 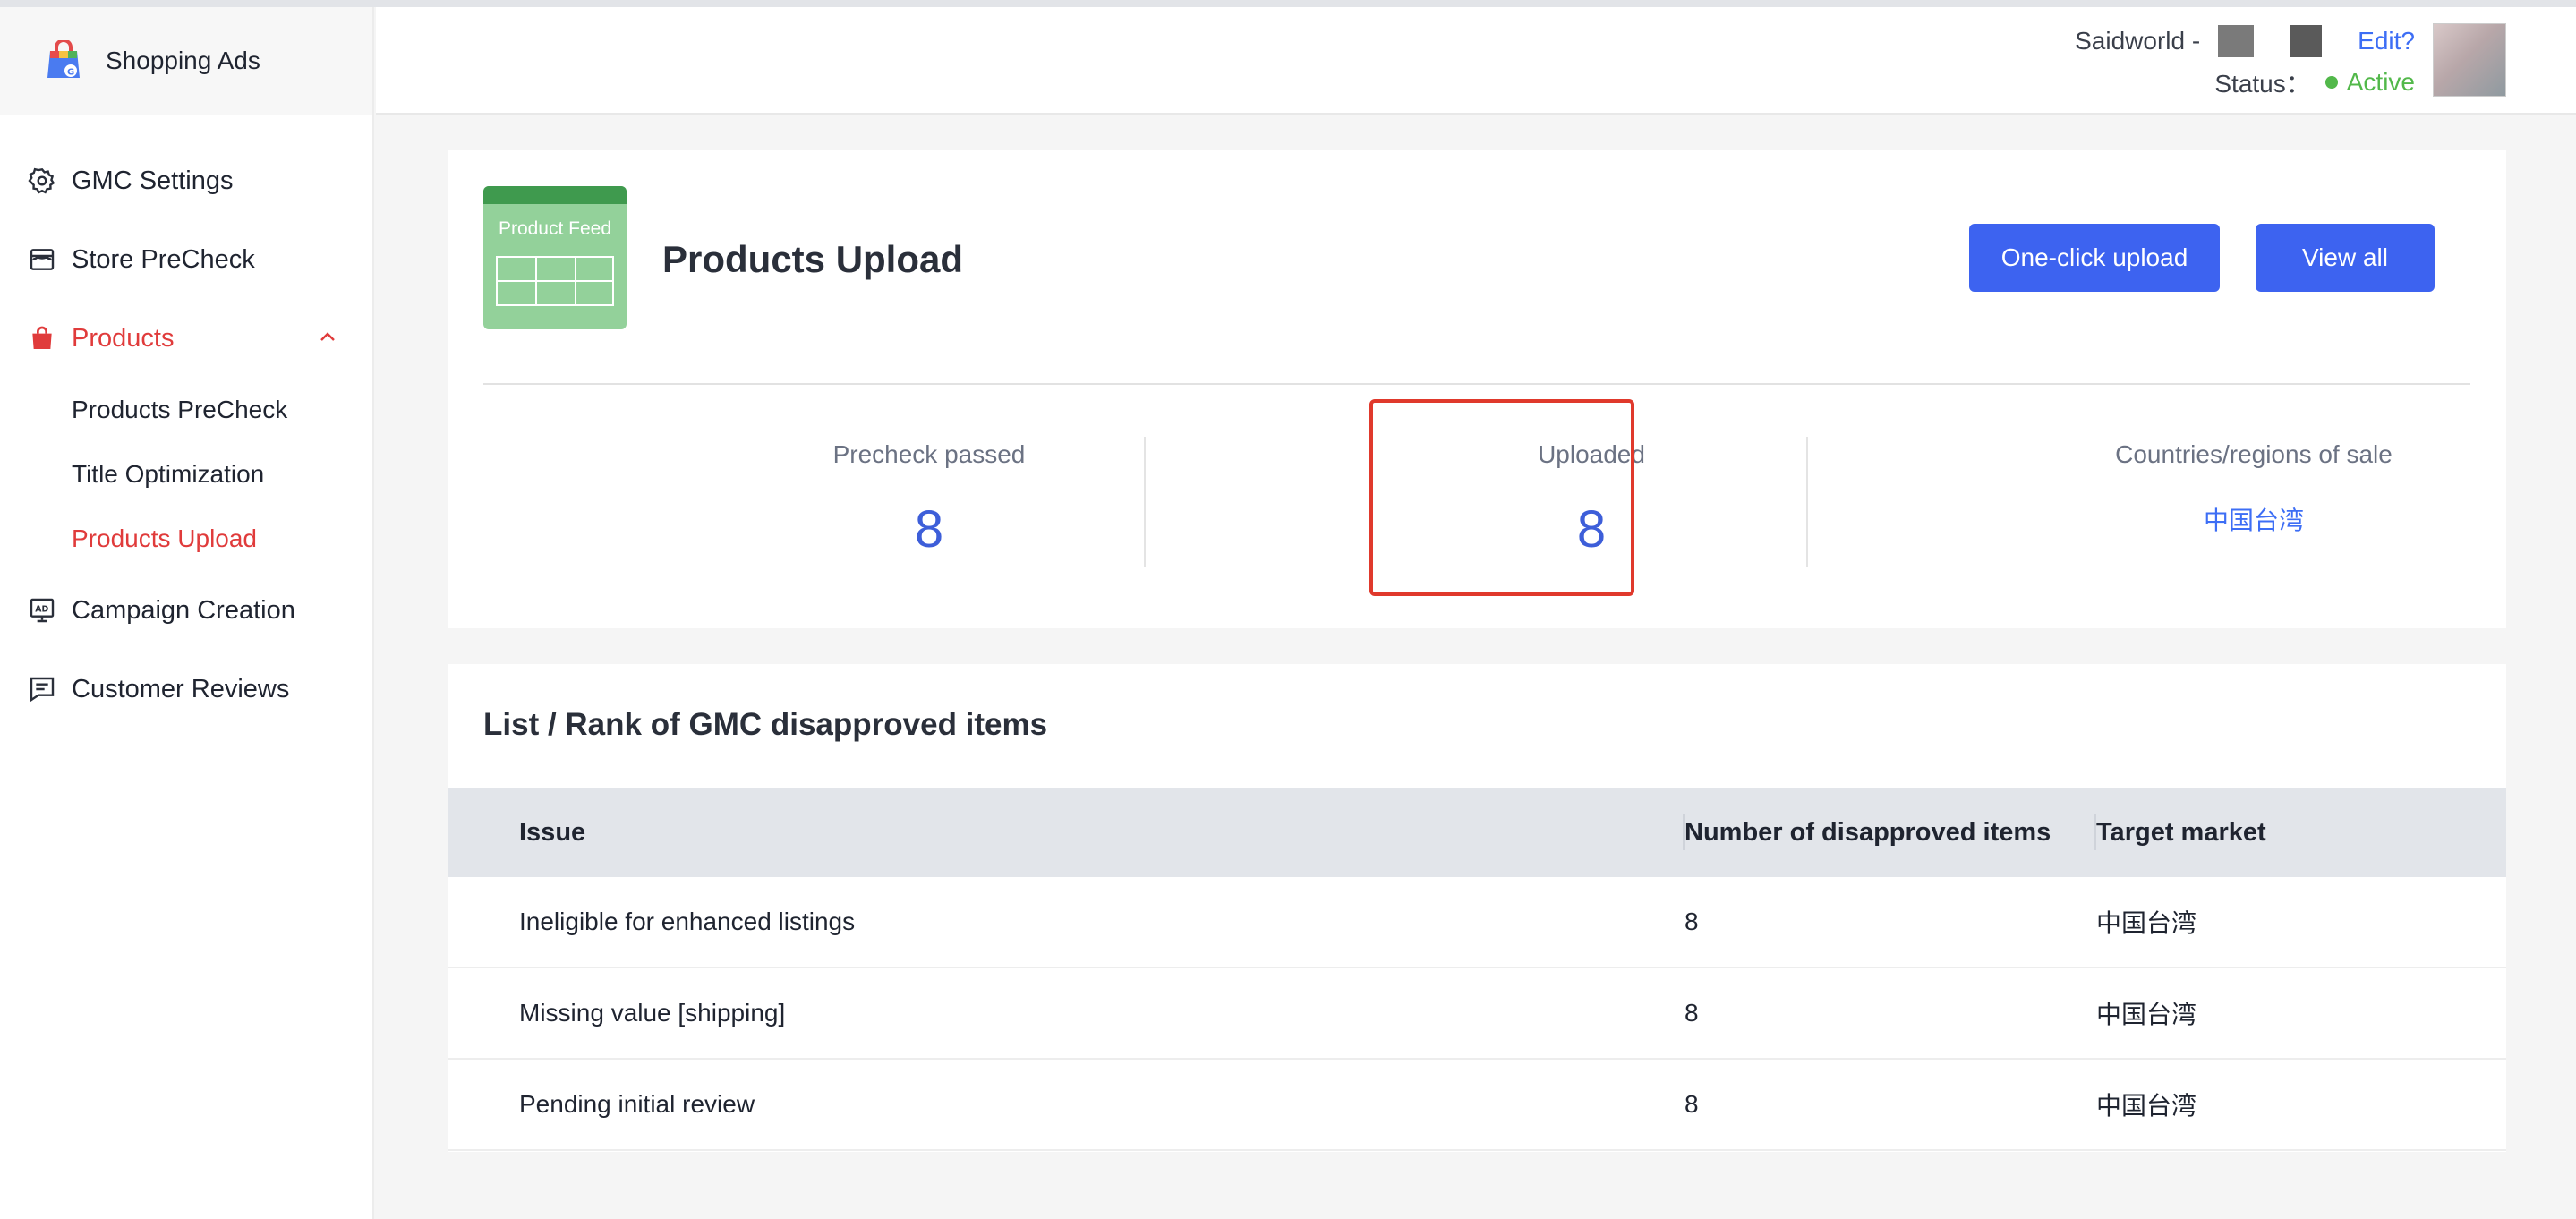 What do you see at coordinates (63, 59) in the screenshot?
I see `shopping-bag-g-icon: G` at bounding box center [63, 59].